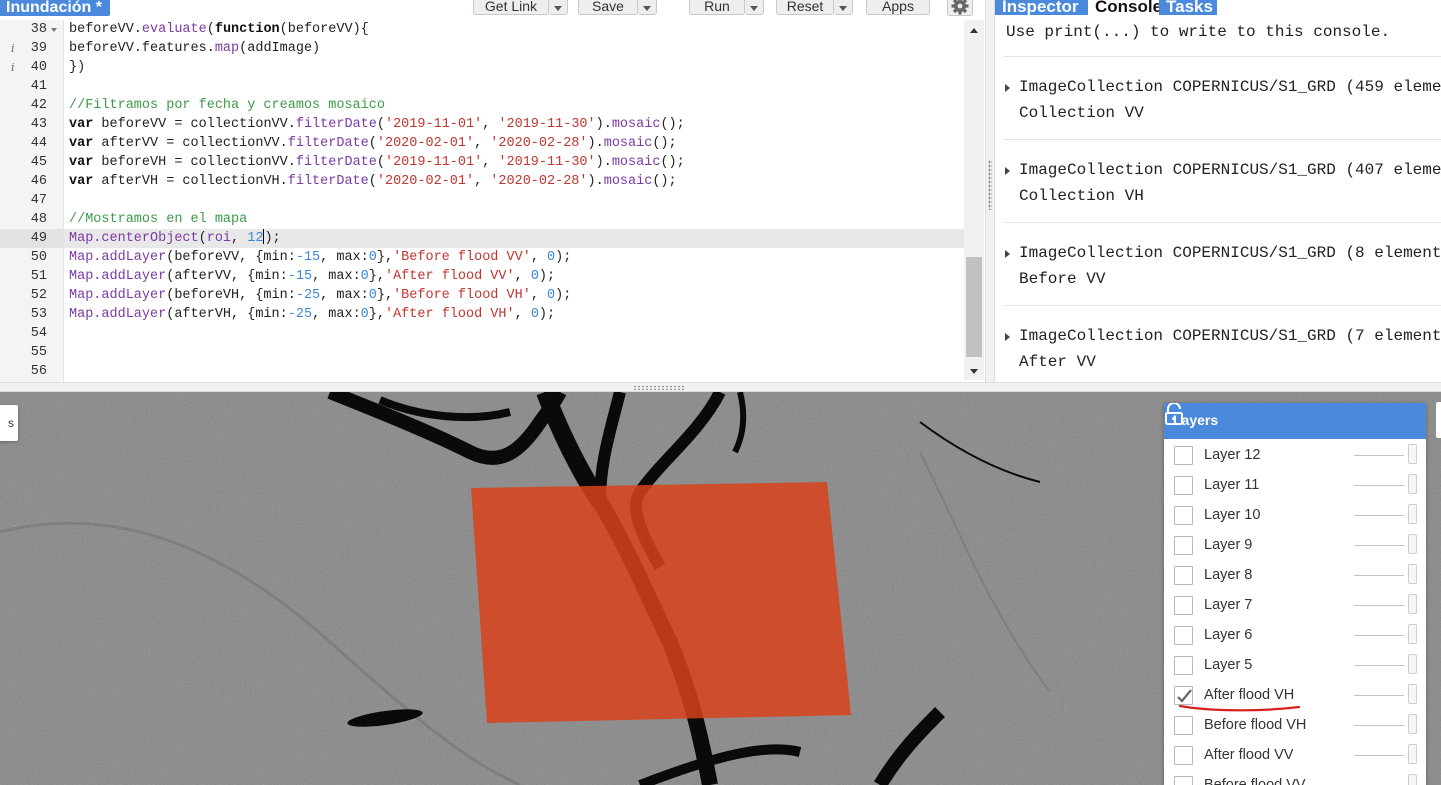 This screenshot has width=1441, height=785. I want to click on reset-button: Reset, so click(805, 7).